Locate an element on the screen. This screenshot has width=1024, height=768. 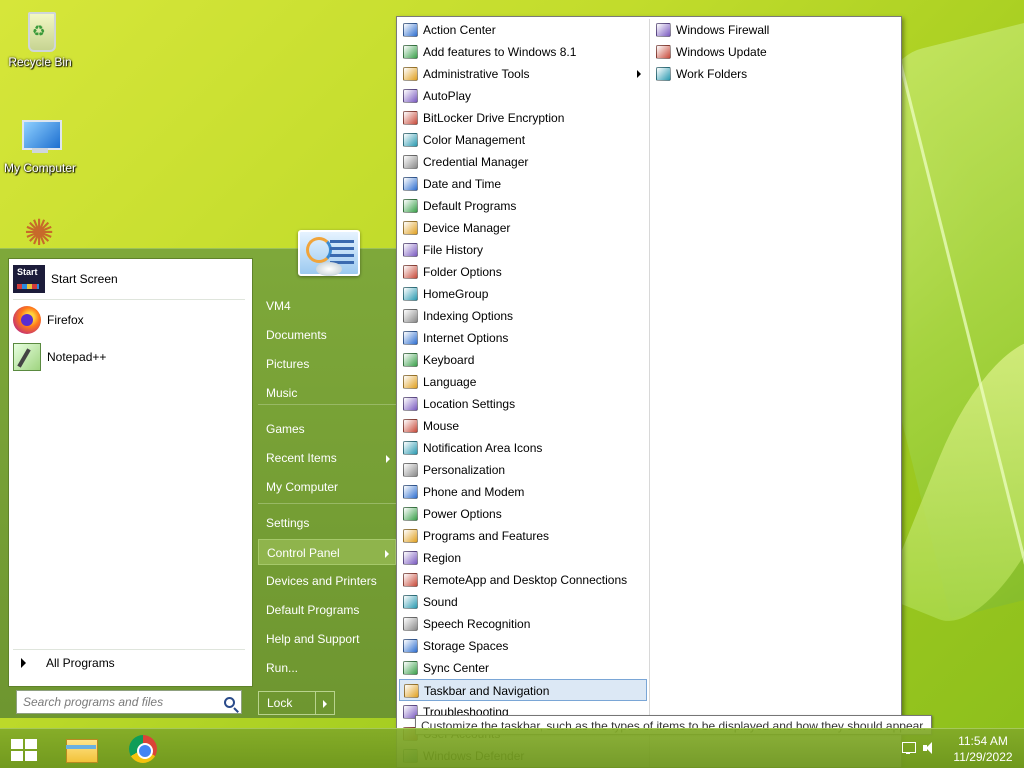
pinned-label: Firefox is located at coordinates (65, 320).